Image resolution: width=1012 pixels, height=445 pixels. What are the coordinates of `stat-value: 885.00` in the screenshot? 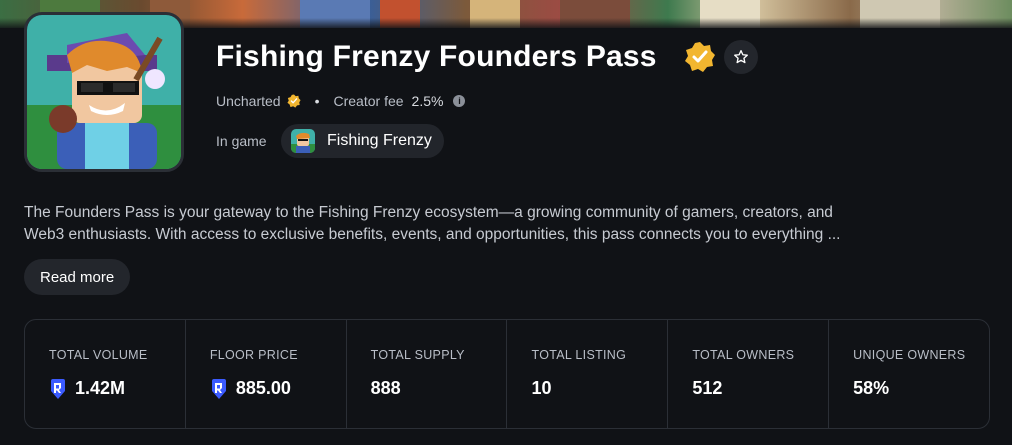 It's located at (278, 388).